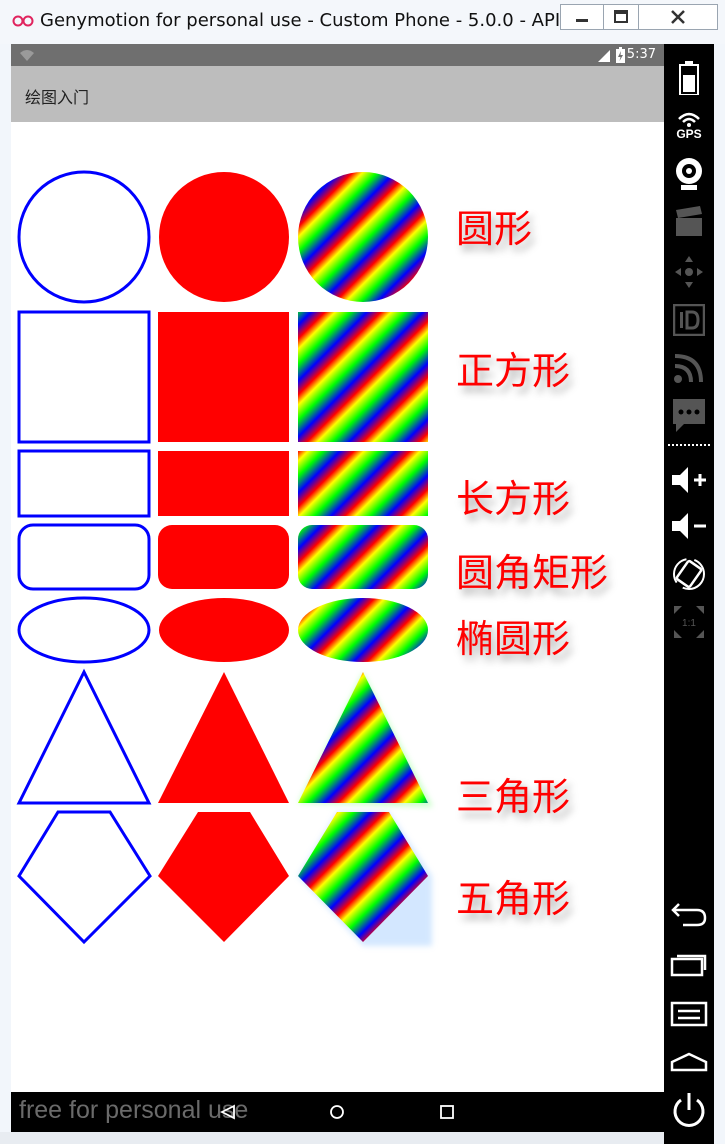 Image resolution: width=725 pixels, height=1144 pixels. What do you see at coordinates (332, 1138) in the screenshot?
I see `window-bottom-edge` at bounding box center [332, 1138].